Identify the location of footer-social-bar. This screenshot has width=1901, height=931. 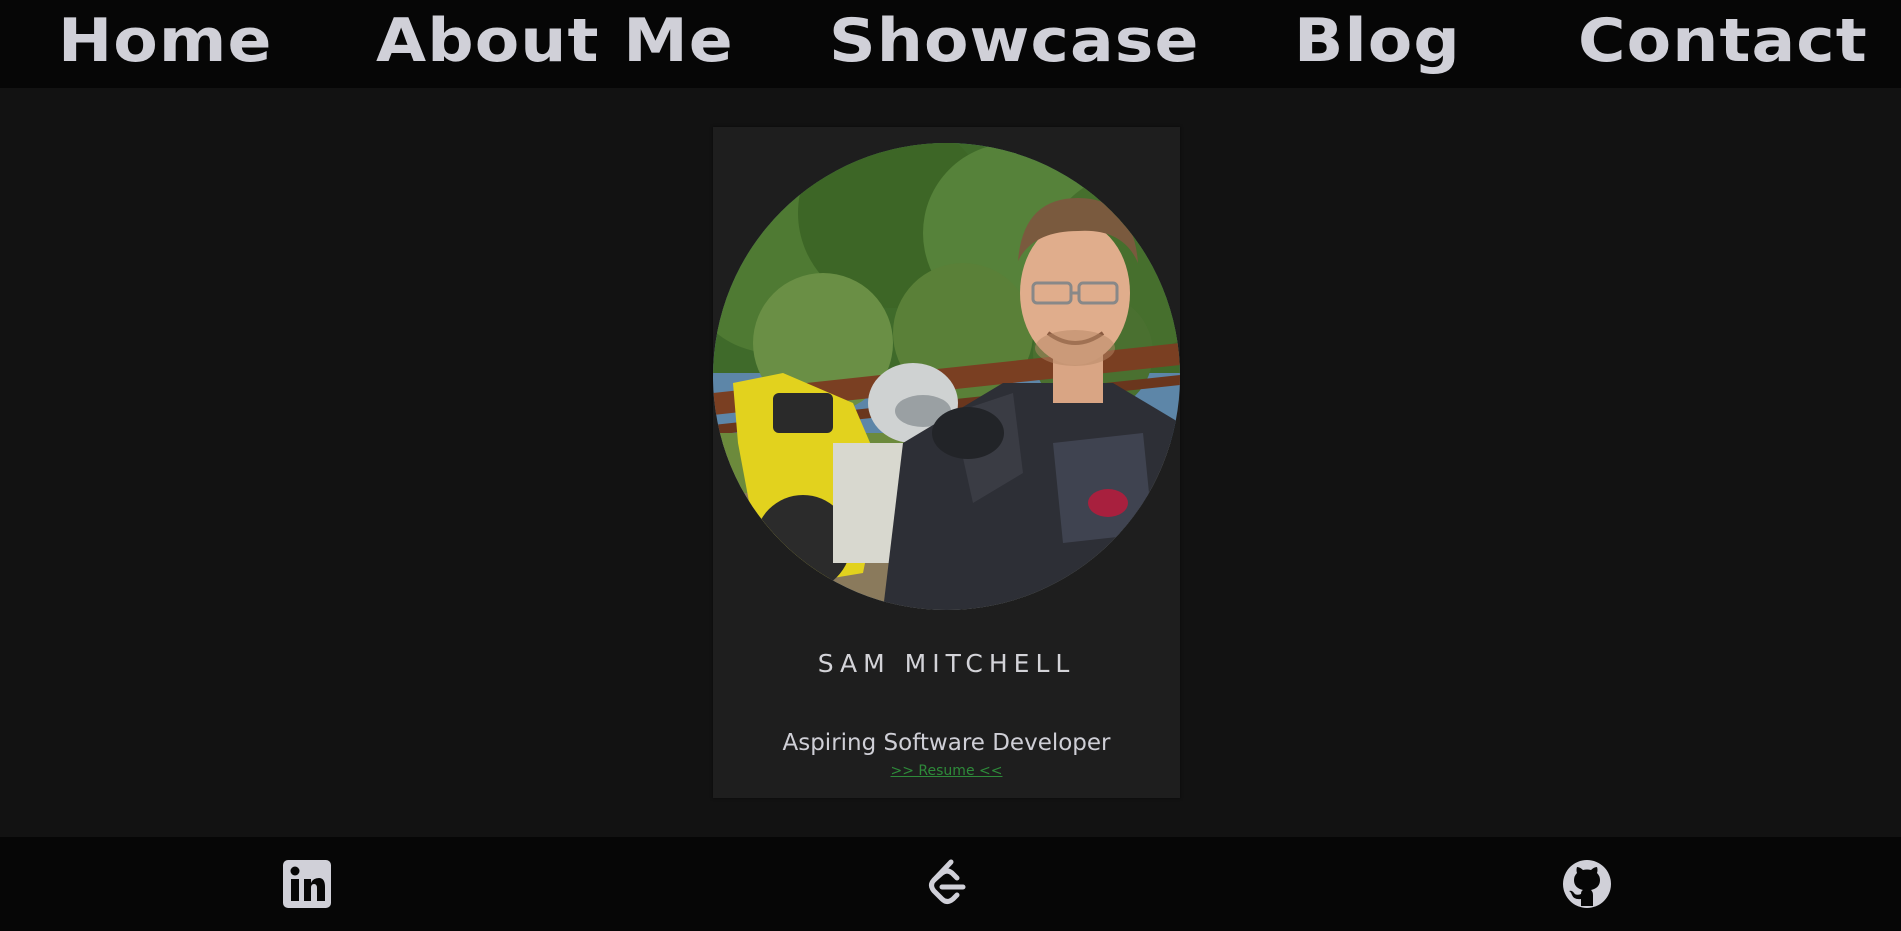
(950, 884).